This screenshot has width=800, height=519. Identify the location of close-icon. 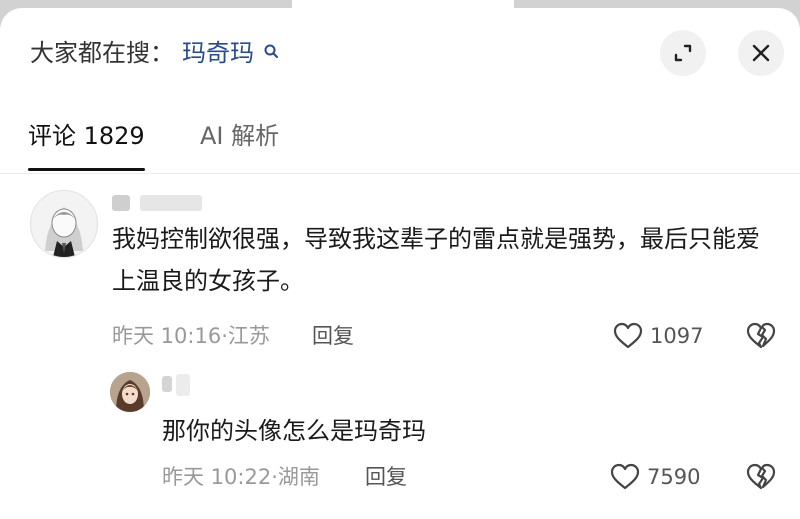
(761, 53).